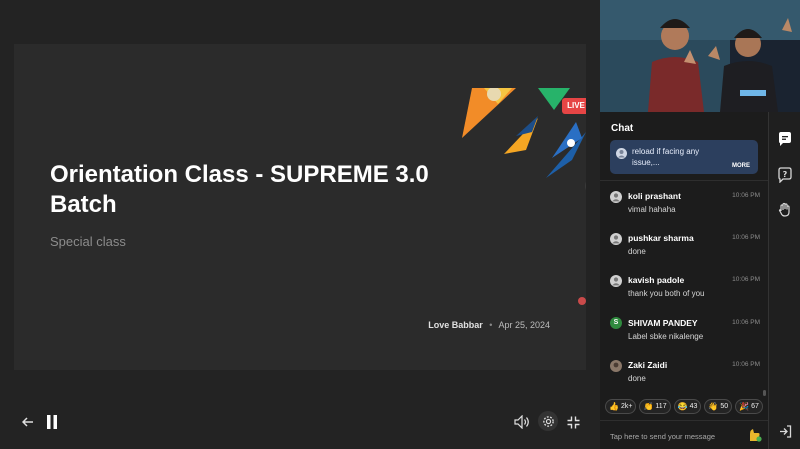 The height and width of the screenshot is (449, 800). What do you see at coordinates (522, 422) in the screenshot?
I see `volume-icon` at bounding box center [522, 422].